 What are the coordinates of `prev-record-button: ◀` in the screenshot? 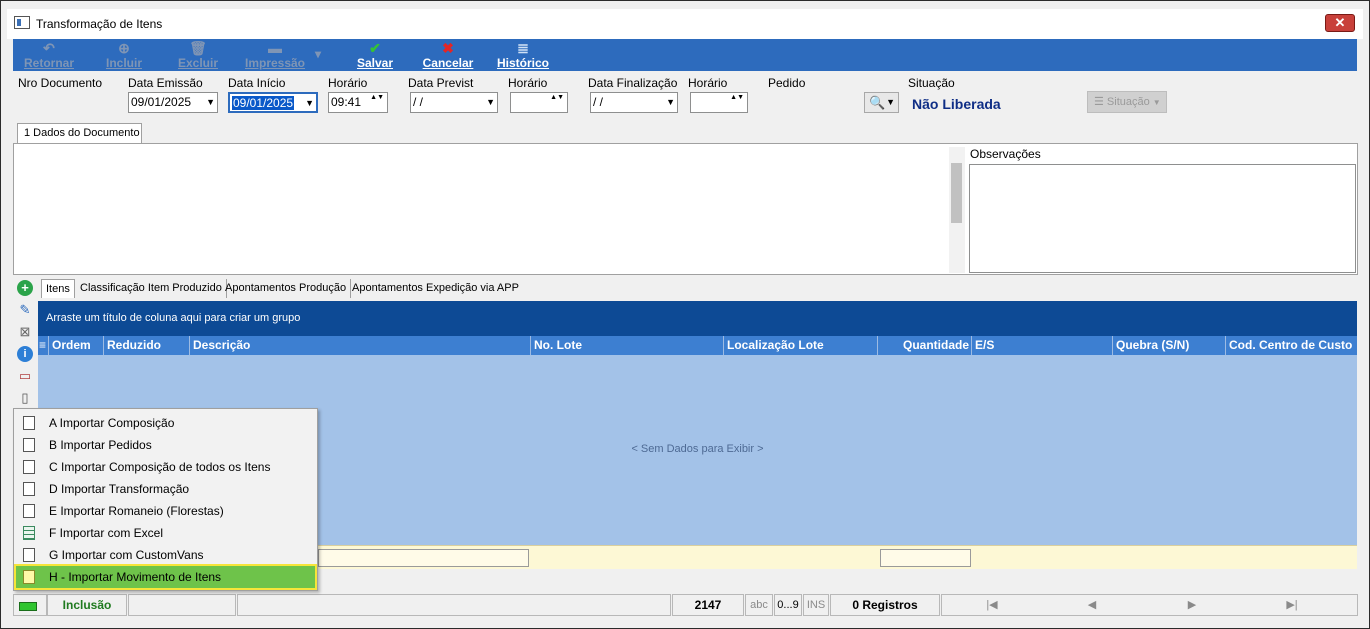 It's located at (1092, 605).